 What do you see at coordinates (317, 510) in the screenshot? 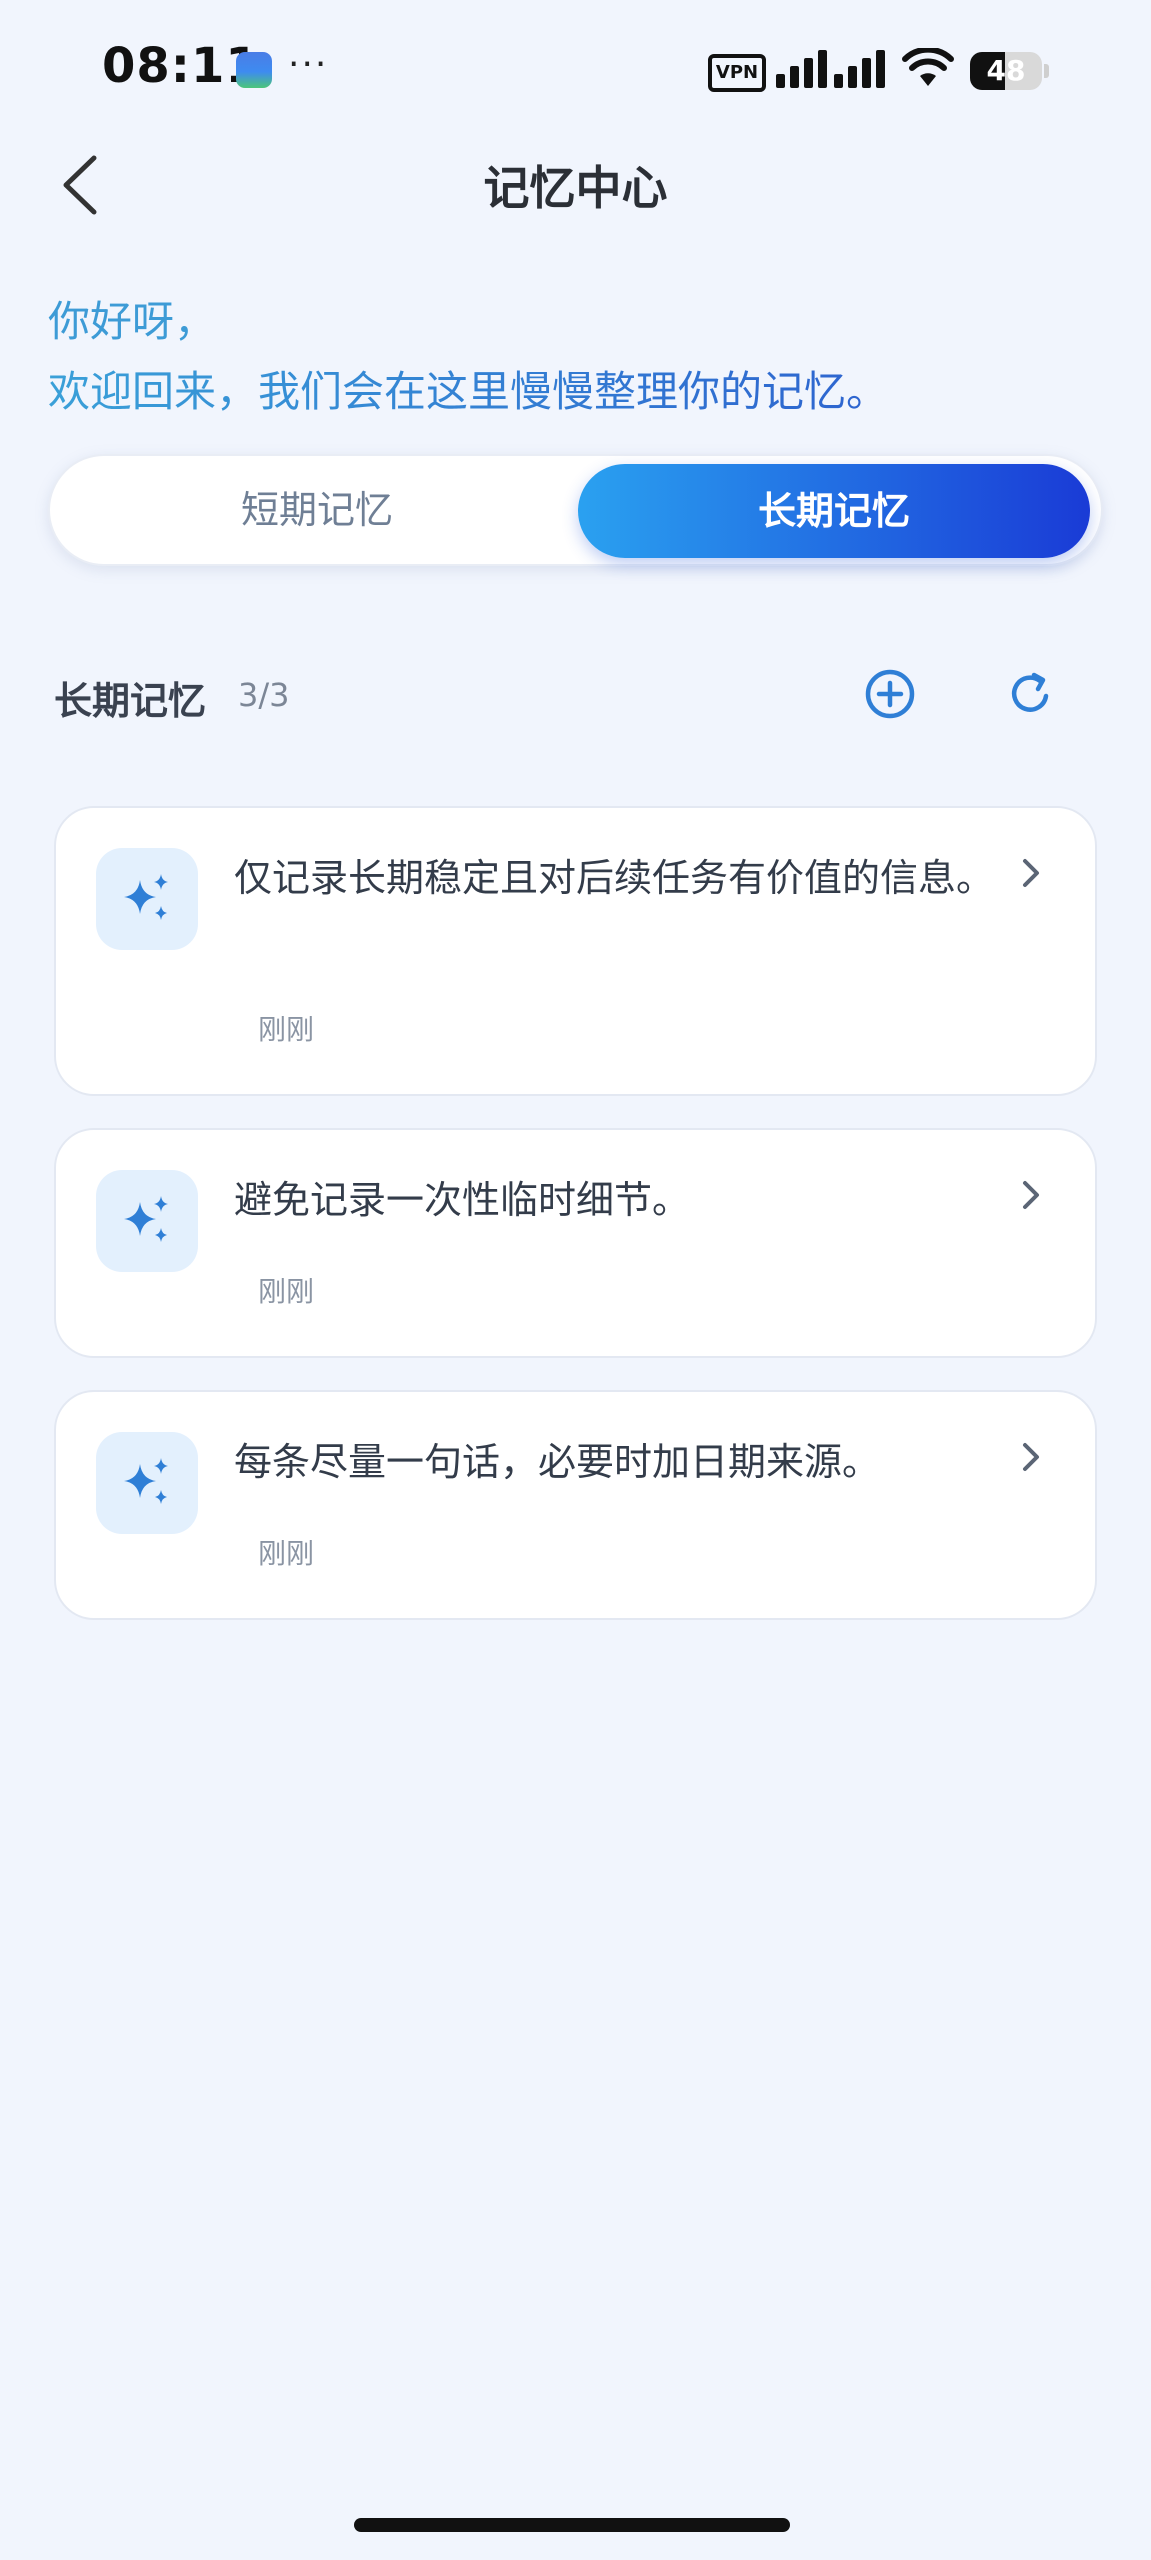
I see `tab-short-term-memory: 短期记忆` at bounding box center [317, 510].